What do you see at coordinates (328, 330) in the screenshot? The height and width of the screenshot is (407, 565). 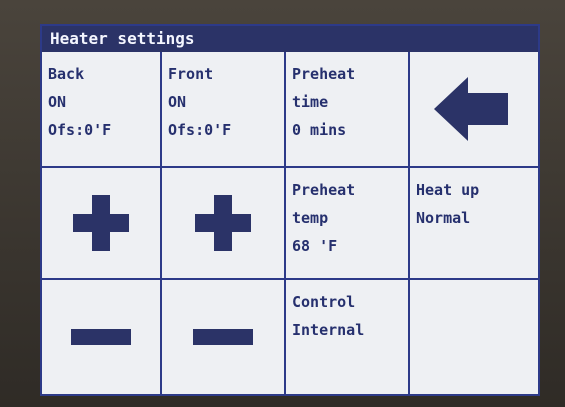 I see `control-value: Internal` at bounding box center [328, 330].